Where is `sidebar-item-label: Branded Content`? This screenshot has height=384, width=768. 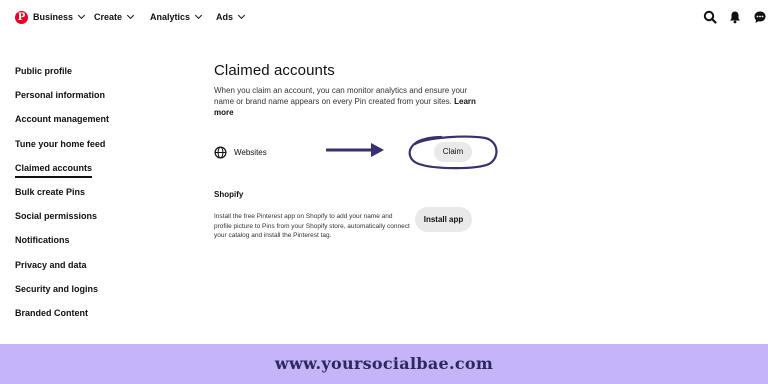
sidebar-item-label: Branded Content is located at coordinates (51, 312).